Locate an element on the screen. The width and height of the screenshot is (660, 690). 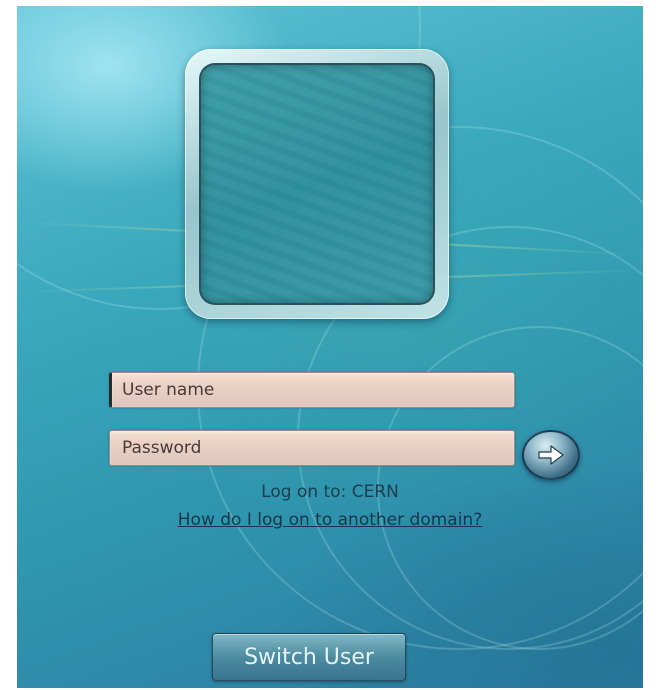
submit-arrow-button is located at coordinates (551, 455).